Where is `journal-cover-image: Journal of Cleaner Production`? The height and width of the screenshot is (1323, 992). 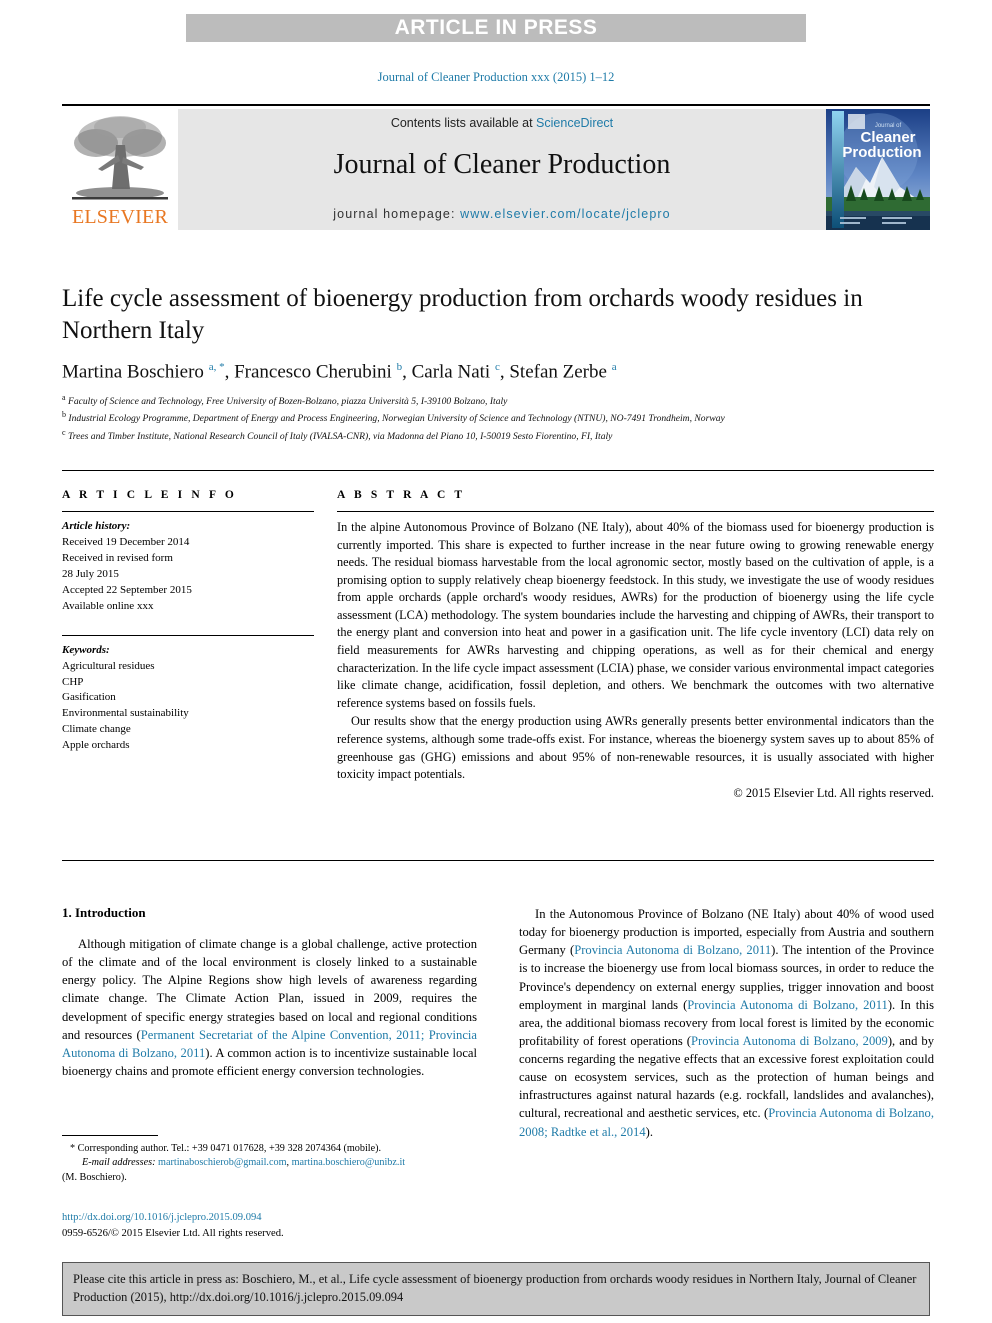
journal-cover-image: Journal of Cleaner Production is located at coordinates (878, 169).